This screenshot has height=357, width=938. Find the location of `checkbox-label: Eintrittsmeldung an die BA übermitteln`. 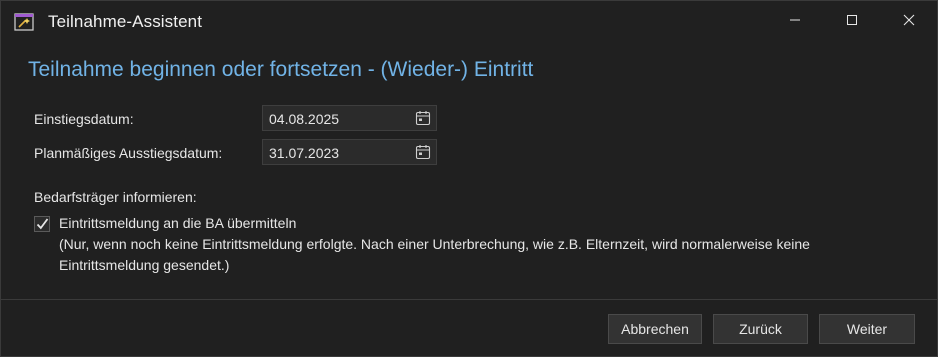

checkbox-label: Eintrittsmeldung an die BA übermitteln is located at coordinates (177, 223).